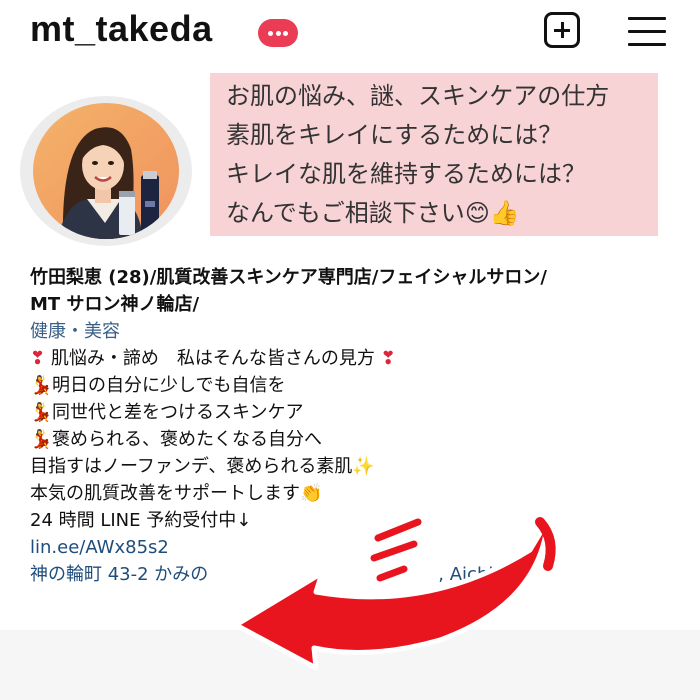 The width and height of the screenshot is (700, 700). I want to click on red-curved-arrow-icon, so click(394, 594).